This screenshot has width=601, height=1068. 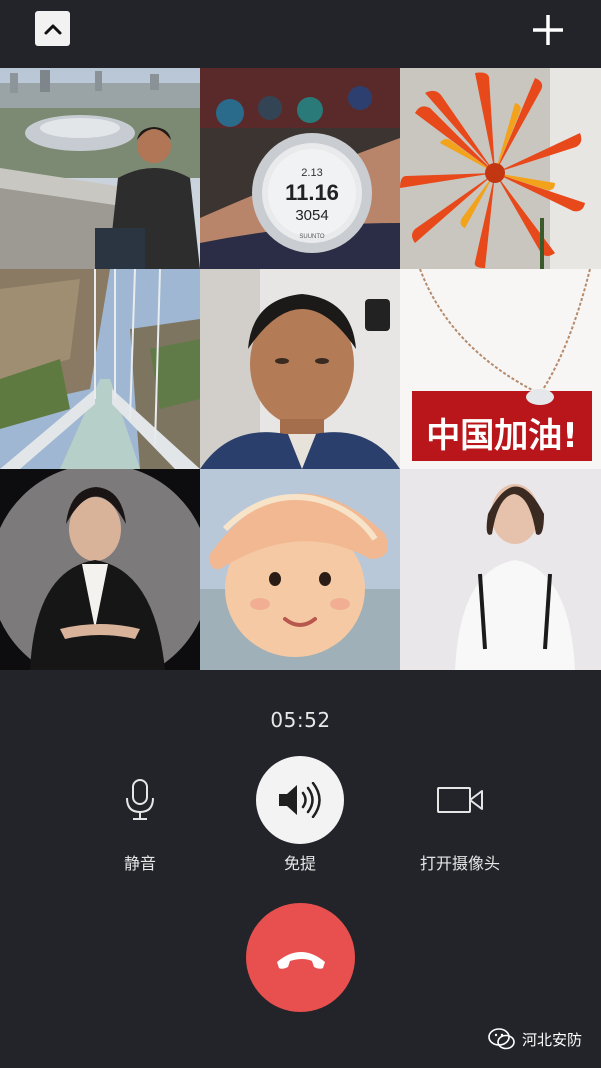 I want to click on wechat-icon, so click(x=501, y=1039).